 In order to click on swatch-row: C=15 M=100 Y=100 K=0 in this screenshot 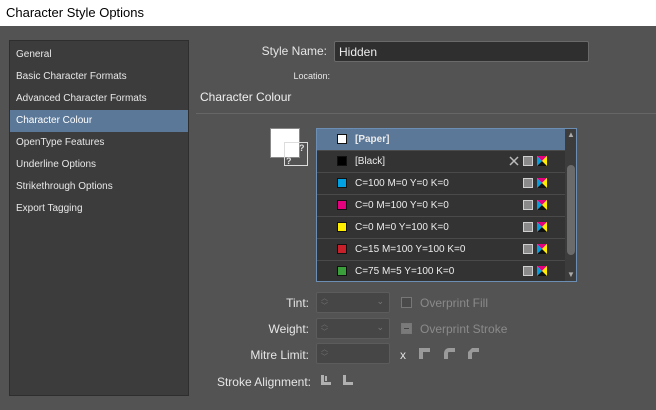, I will do `click(441, 250)`.